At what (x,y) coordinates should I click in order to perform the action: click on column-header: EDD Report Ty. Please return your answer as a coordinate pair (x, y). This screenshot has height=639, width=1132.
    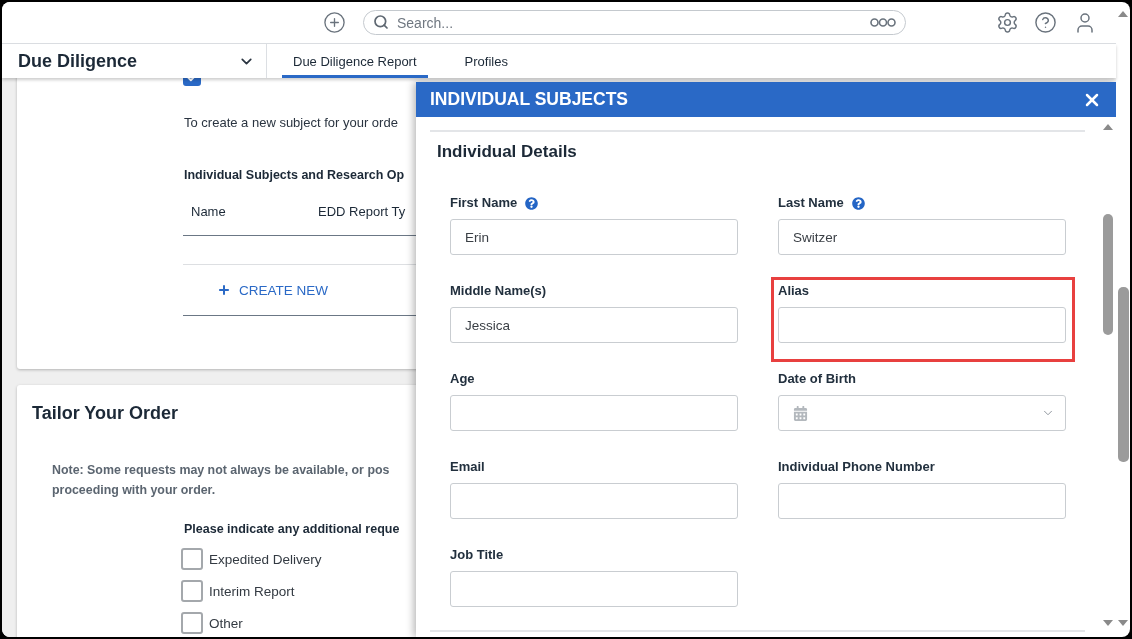
    Looking at the image, I should click on (362, 211).